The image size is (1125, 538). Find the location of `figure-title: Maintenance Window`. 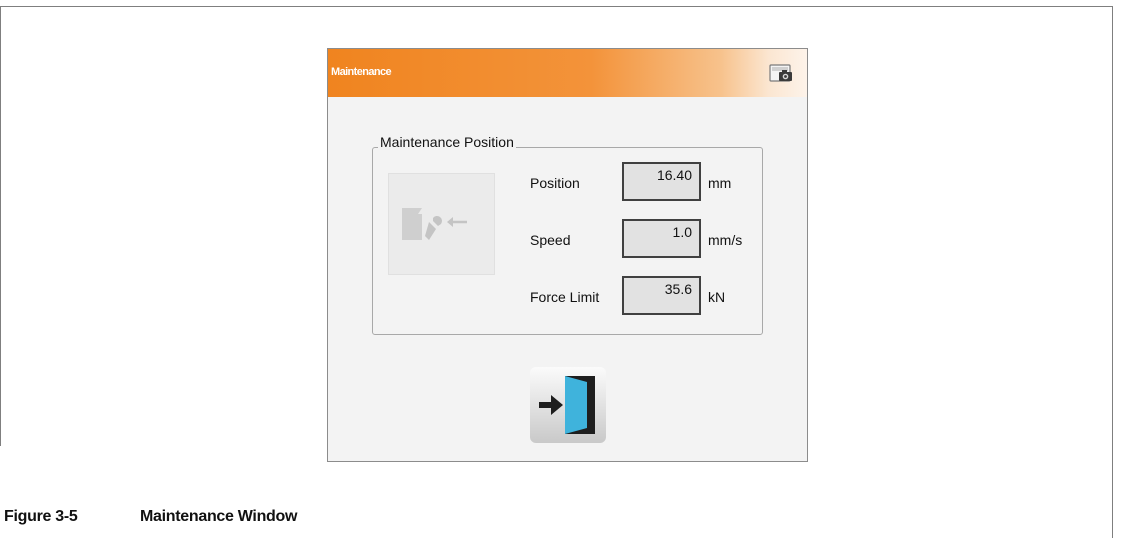

figure-title: Maintenance Window is located at coordinates (219, 516).